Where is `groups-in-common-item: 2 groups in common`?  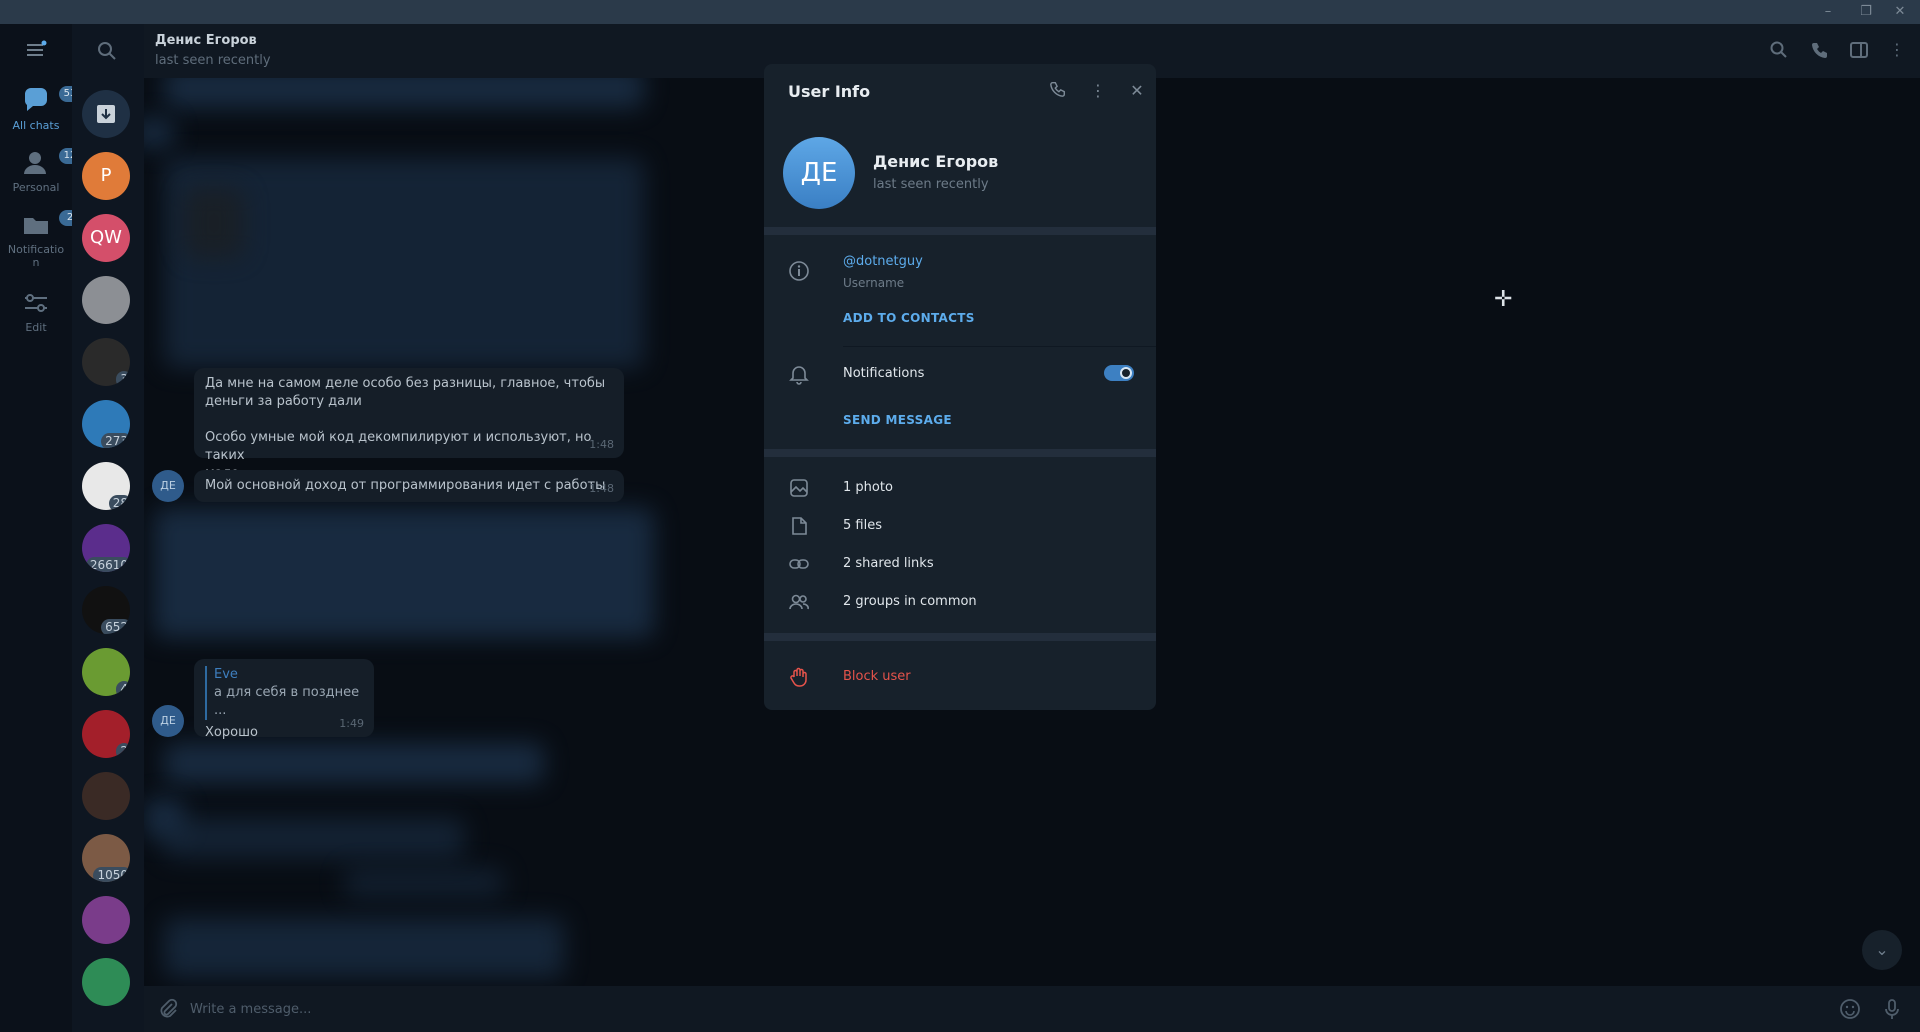 groups-in-common-item: 2 groups in common is located at coordinates (910, 601).